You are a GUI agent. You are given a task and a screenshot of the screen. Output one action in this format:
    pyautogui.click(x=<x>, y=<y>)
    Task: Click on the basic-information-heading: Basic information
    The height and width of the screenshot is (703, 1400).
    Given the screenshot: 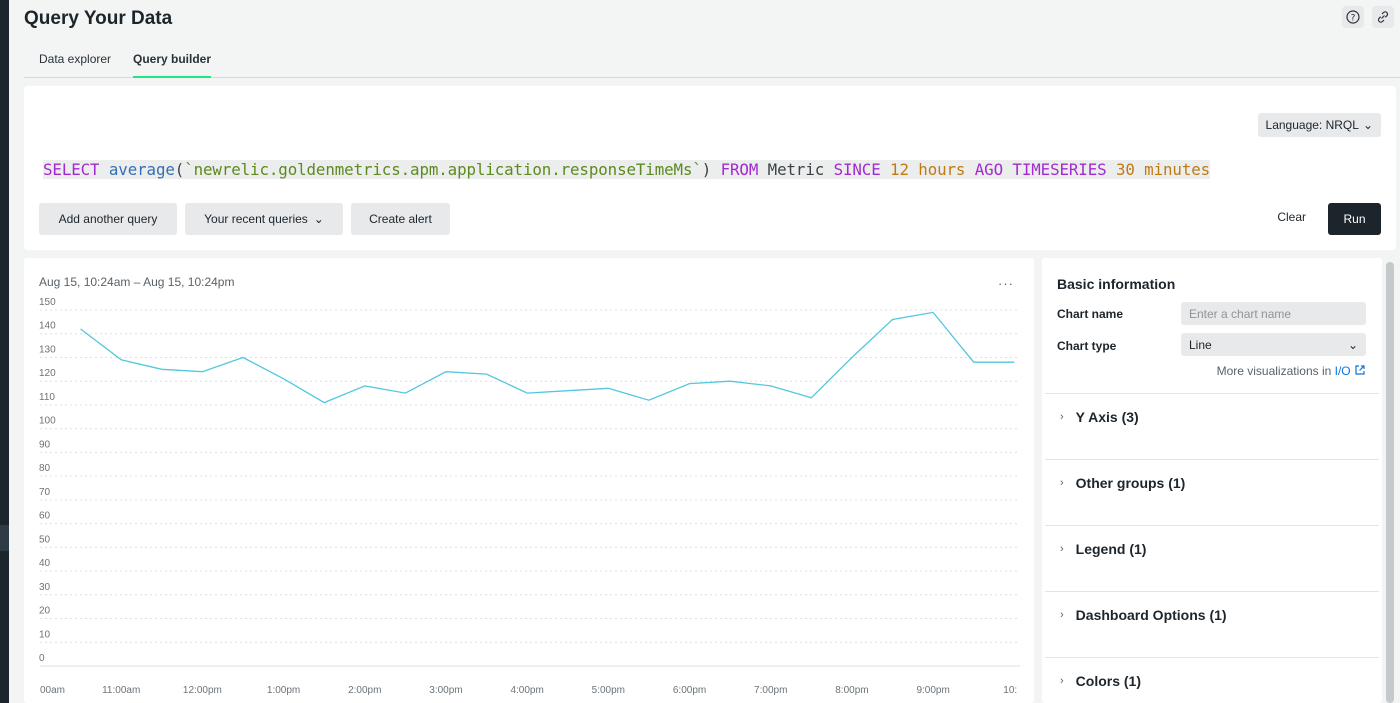 What is the action you would take?
    pyautogui.click(x=1116, y=284)
    